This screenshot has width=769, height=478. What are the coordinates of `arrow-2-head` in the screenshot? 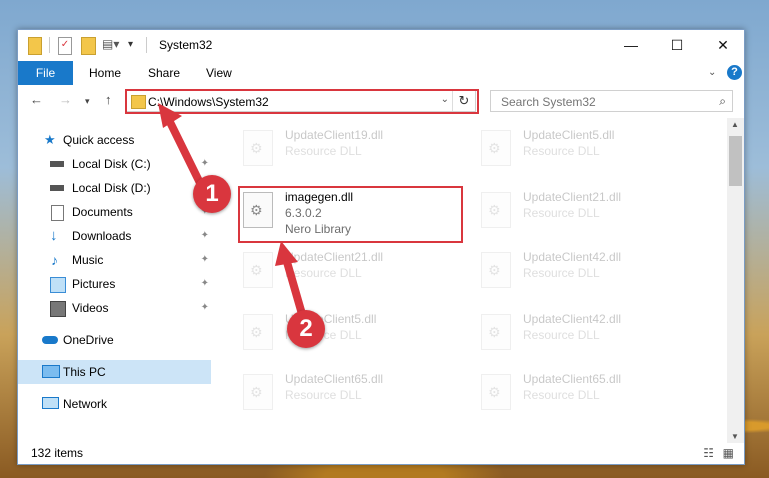 It's located at (286, 253).